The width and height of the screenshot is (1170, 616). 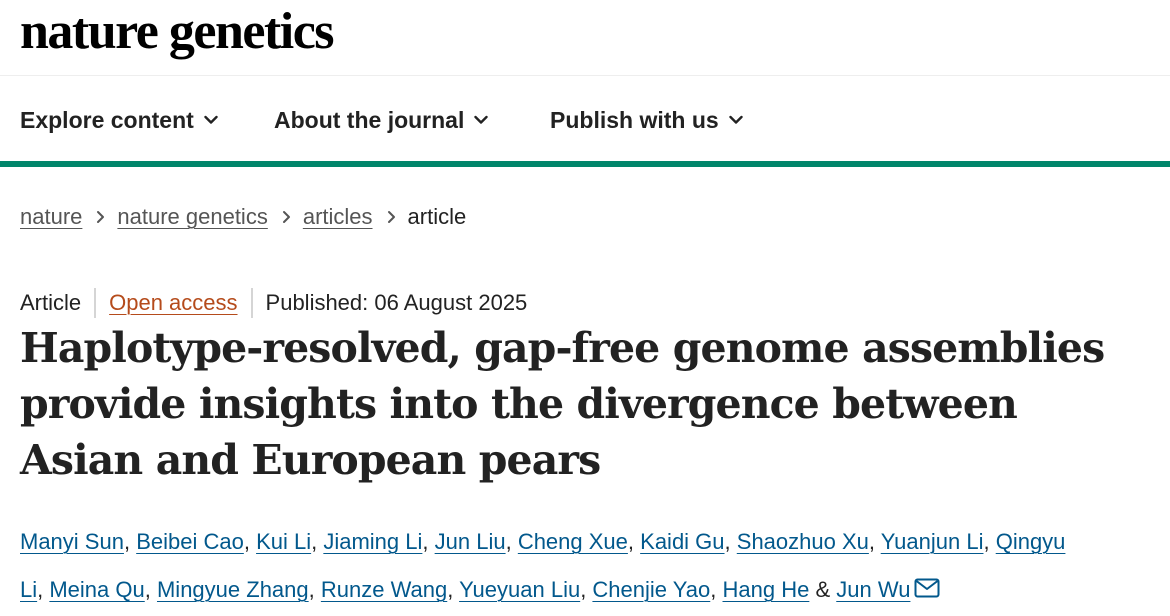 I want to click on journal-logo: nature genetics, so click(x=177, y=32).